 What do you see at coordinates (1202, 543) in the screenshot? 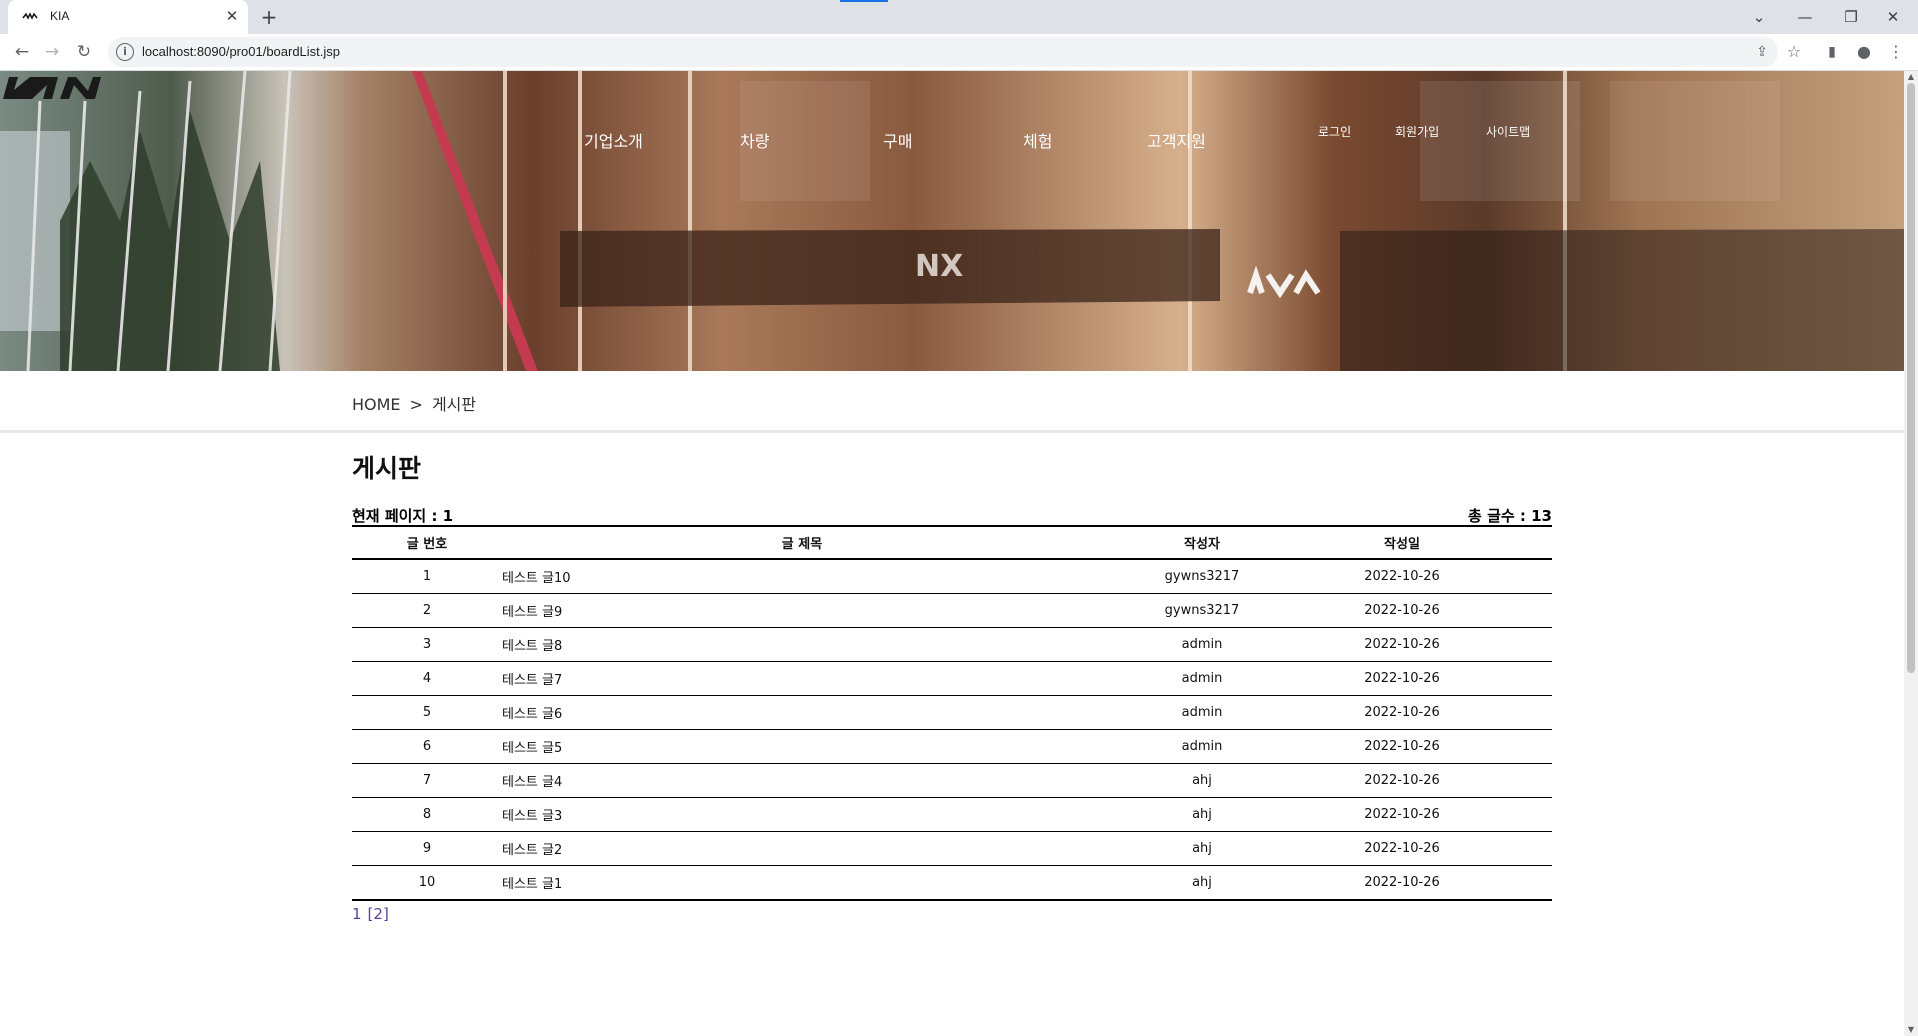
I see `column-header-author: 작성자` at bounding box center [1202, 543].